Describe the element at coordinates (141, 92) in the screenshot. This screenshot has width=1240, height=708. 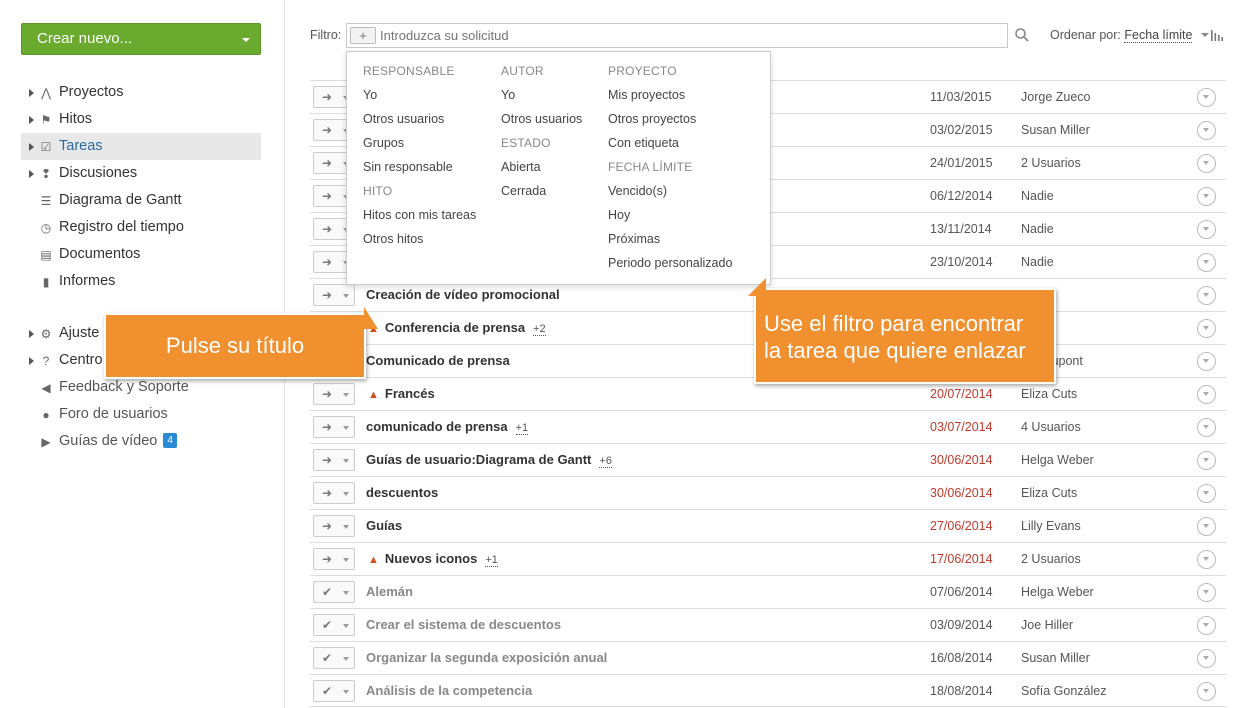
I see `sidebar-item-proyectos: ⋀ Proyectos` at that location.